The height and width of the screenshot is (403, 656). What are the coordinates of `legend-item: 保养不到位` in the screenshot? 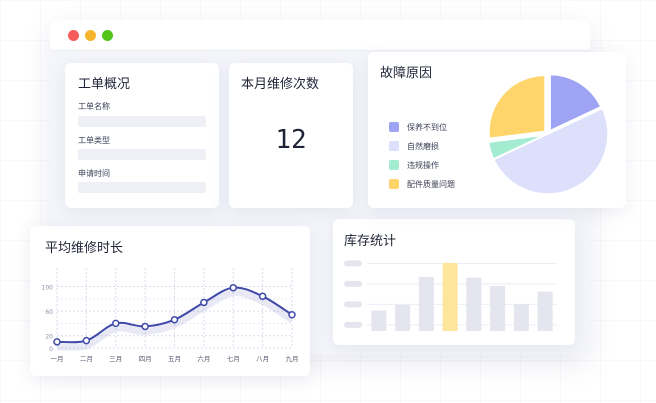 It's located at (418, 127).